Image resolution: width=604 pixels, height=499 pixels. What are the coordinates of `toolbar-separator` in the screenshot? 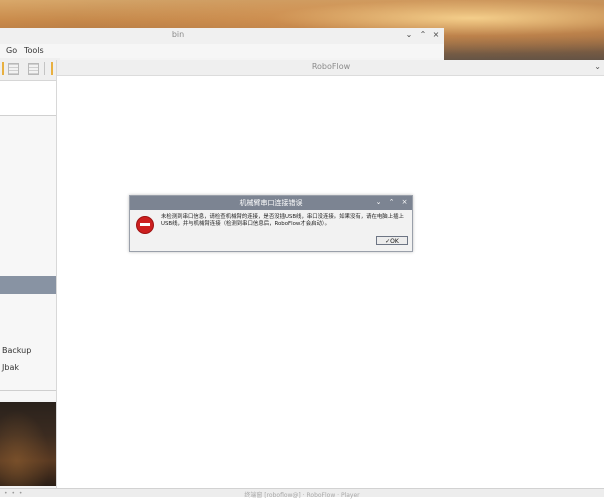 It's located at (44, 68).